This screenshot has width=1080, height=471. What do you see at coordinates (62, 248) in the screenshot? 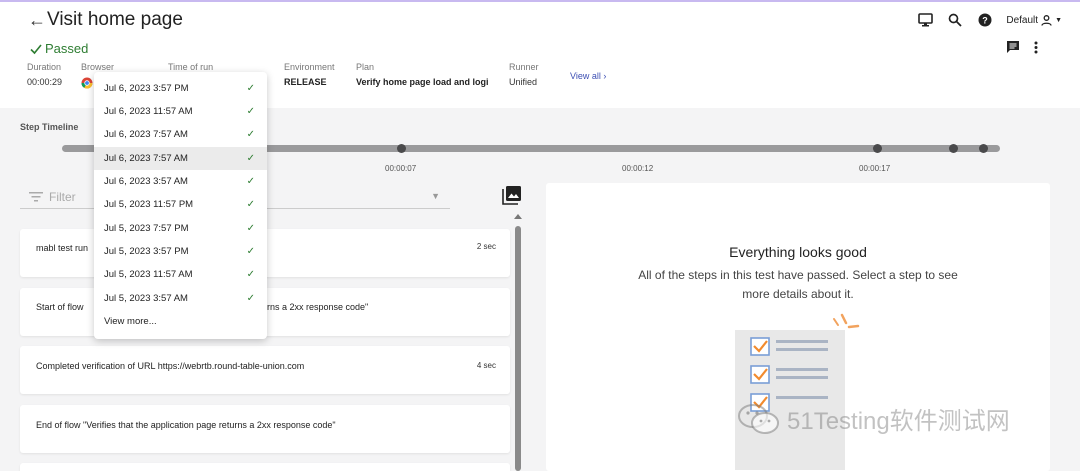
I see `step-text: mabl test run` at bounding box center [62, 248].